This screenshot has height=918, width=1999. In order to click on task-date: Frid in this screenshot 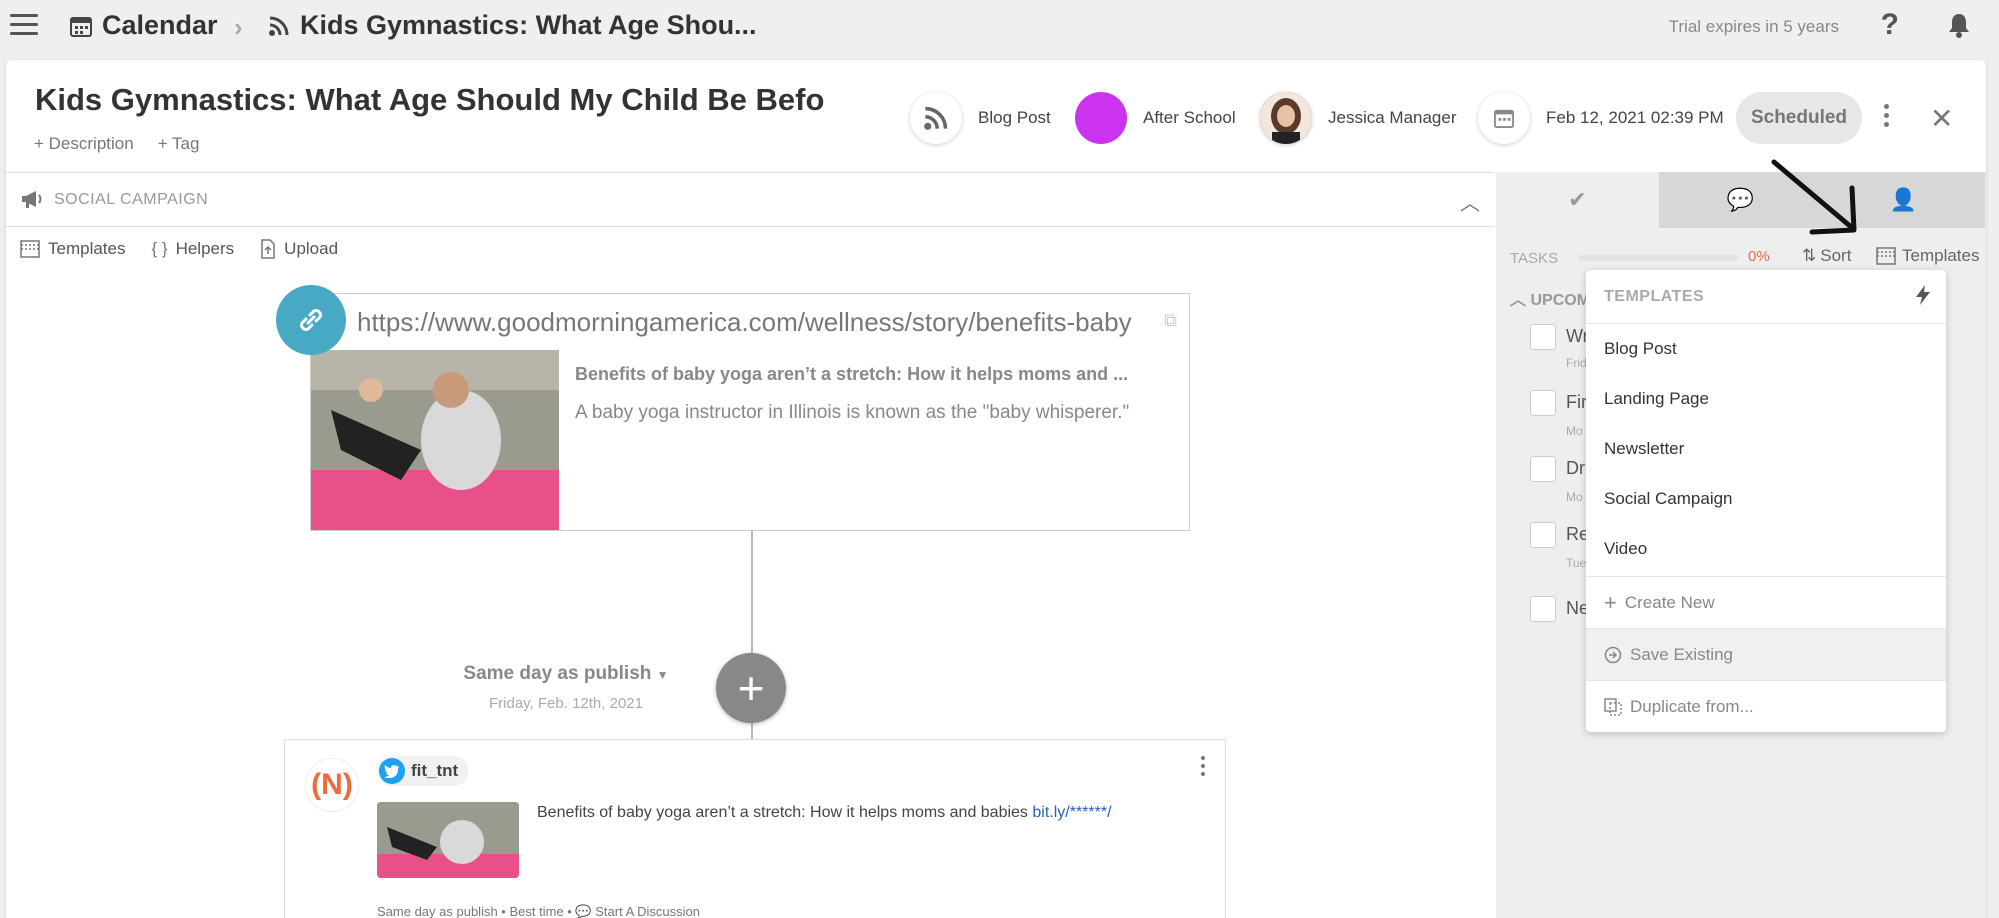, I will do `click(1576, 363)`.